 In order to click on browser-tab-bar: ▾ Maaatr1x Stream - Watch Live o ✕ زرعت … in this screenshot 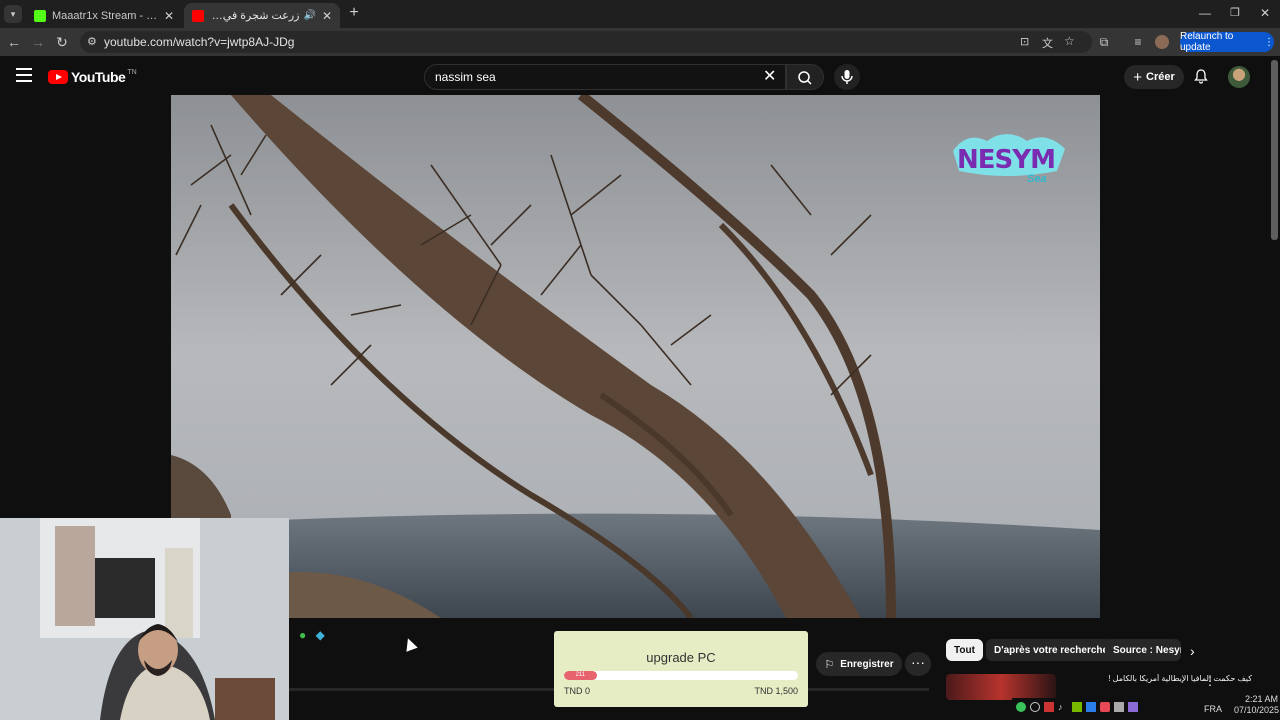, I will do `click(640, 14)`.